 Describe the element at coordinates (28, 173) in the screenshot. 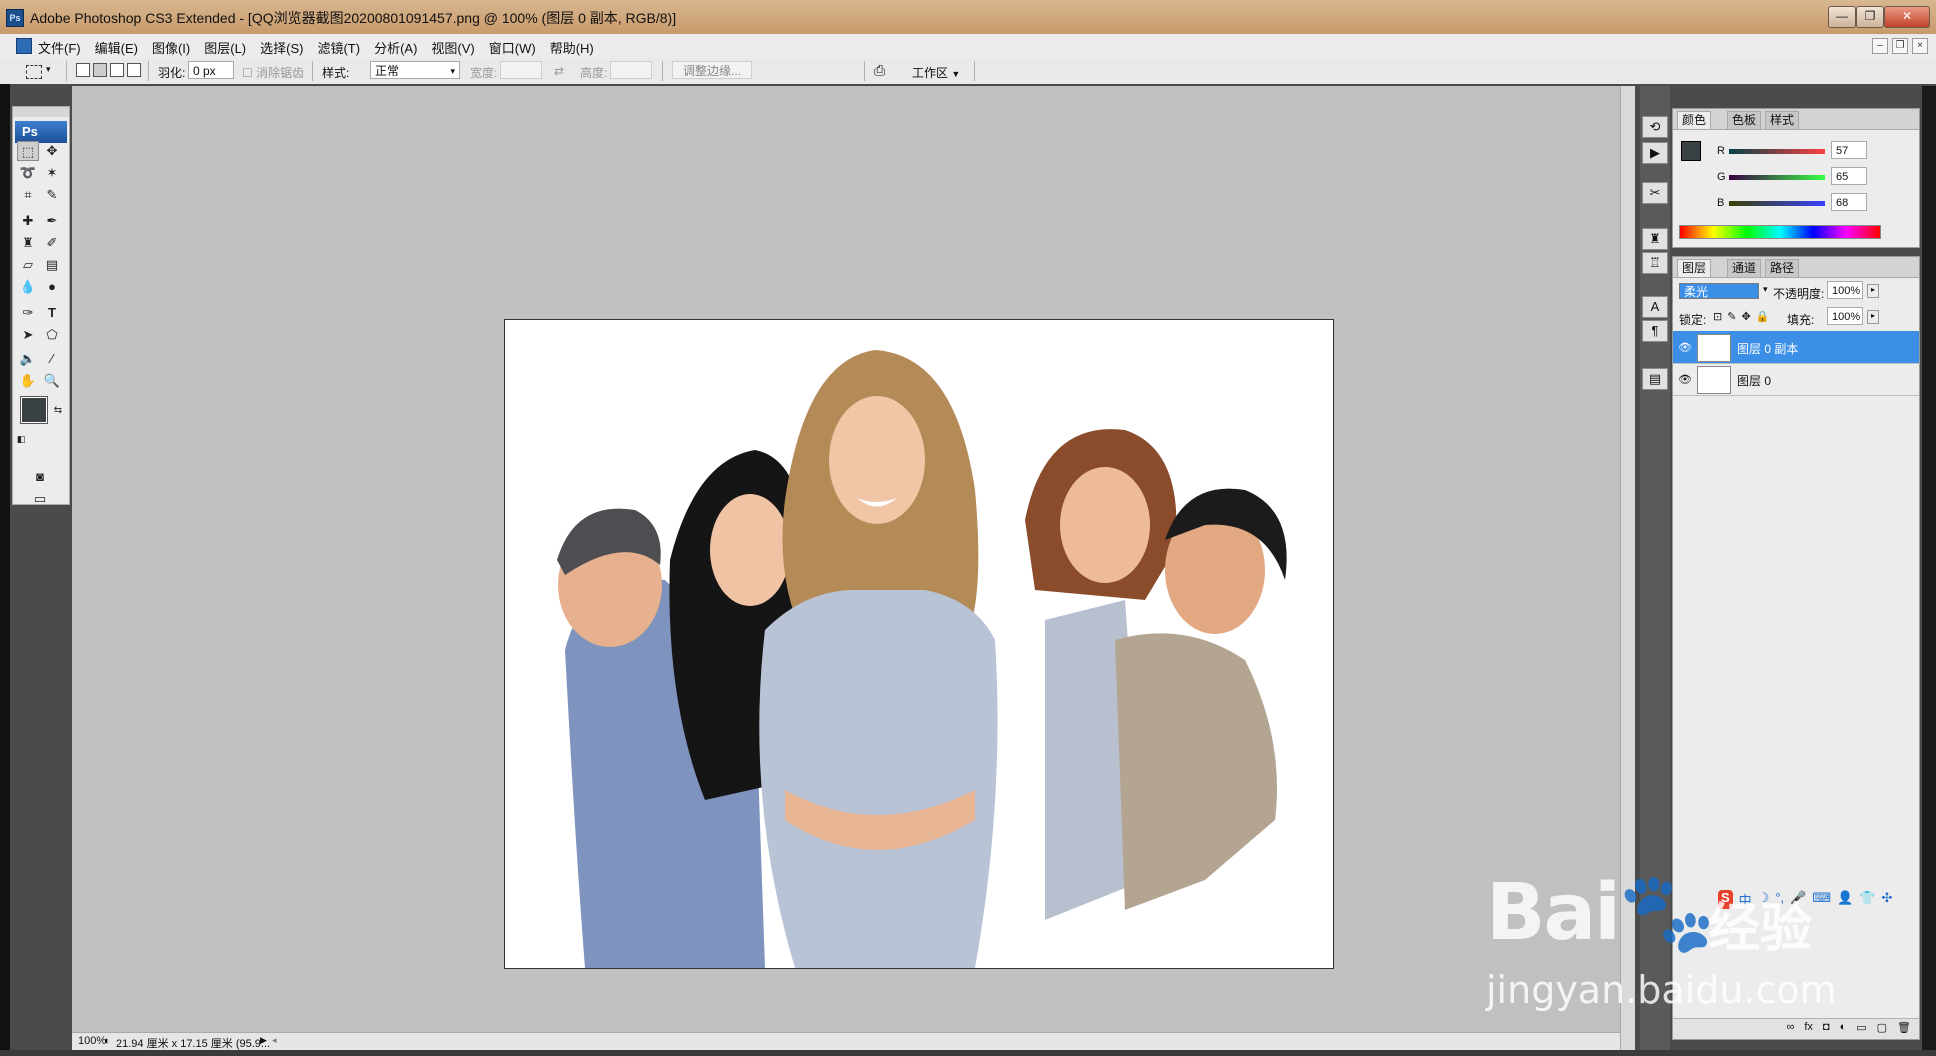

I see `lasso-tool-icon: ➰` at that location.